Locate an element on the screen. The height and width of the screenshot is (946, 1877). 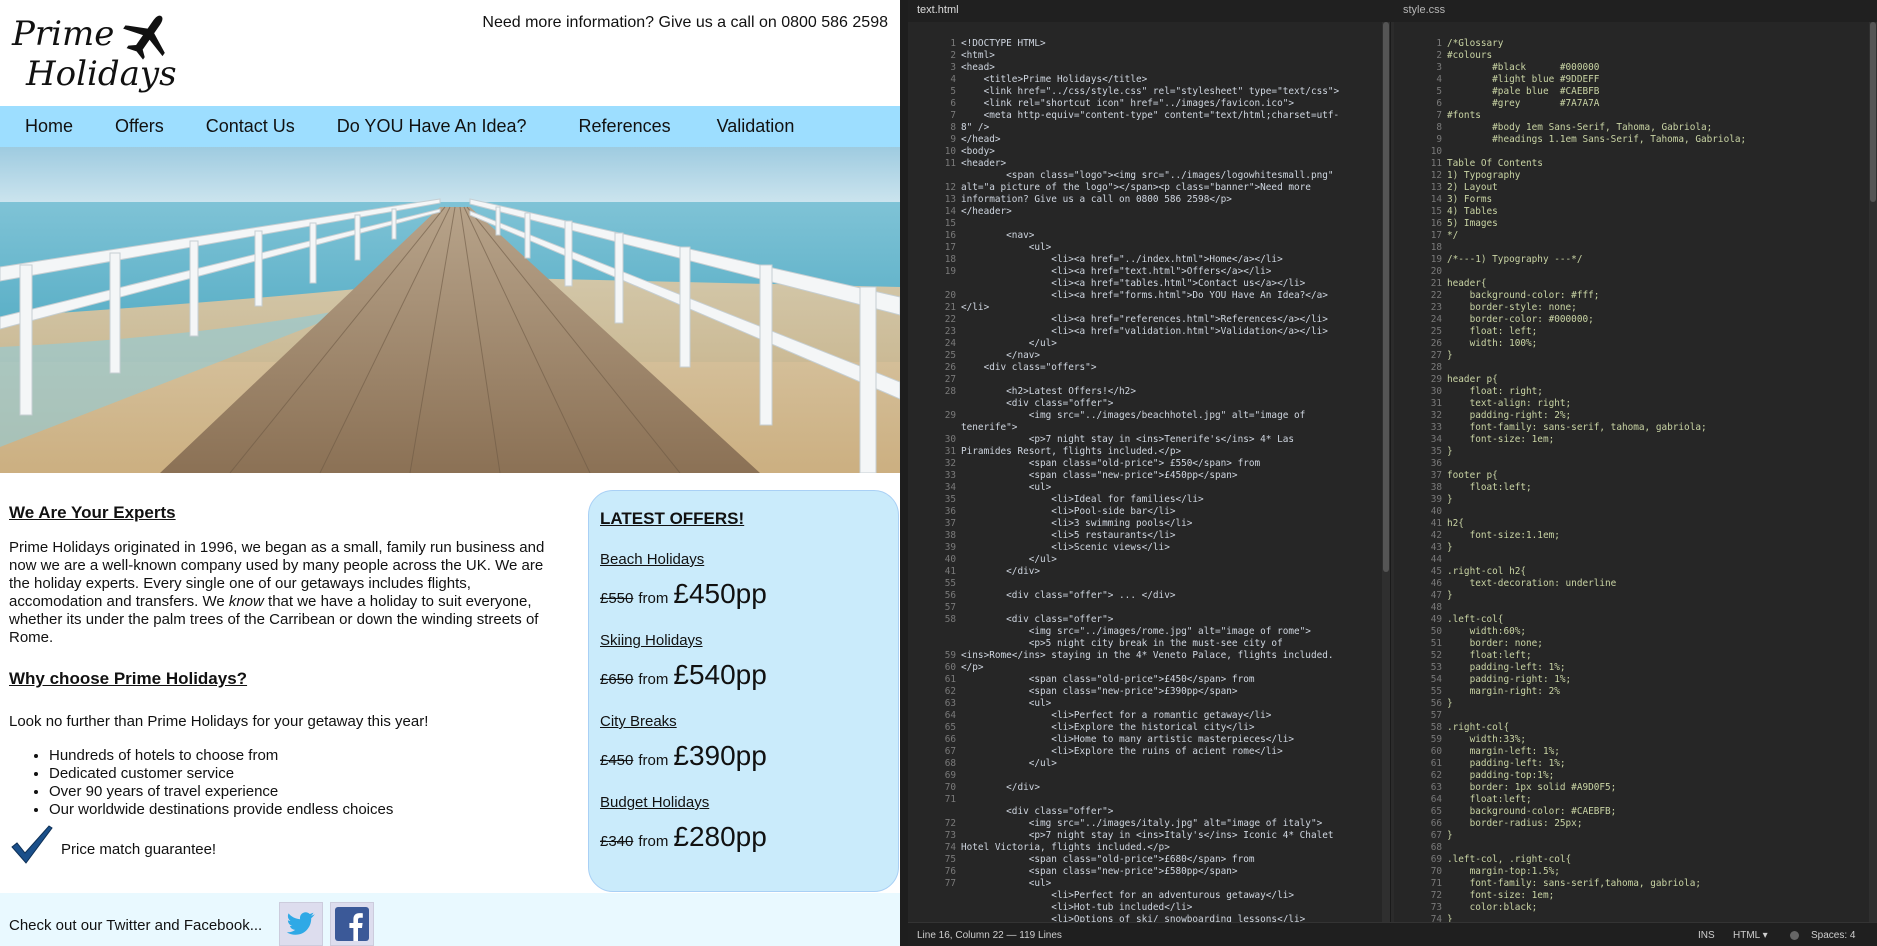
nav-home: Home is located at coordinates (49, 126).